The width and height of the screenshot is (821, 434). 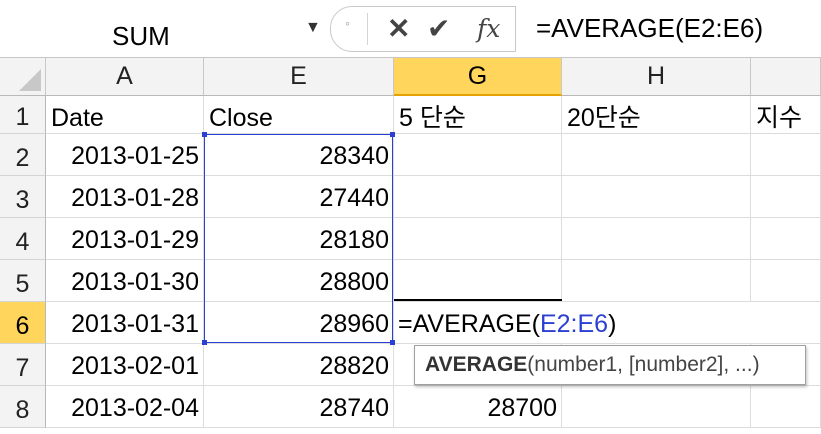 What do you see at coordinates (125, 365) in the screenshot?
I see `cell-date: 2013-02-01` at bounding box center [125, 365].